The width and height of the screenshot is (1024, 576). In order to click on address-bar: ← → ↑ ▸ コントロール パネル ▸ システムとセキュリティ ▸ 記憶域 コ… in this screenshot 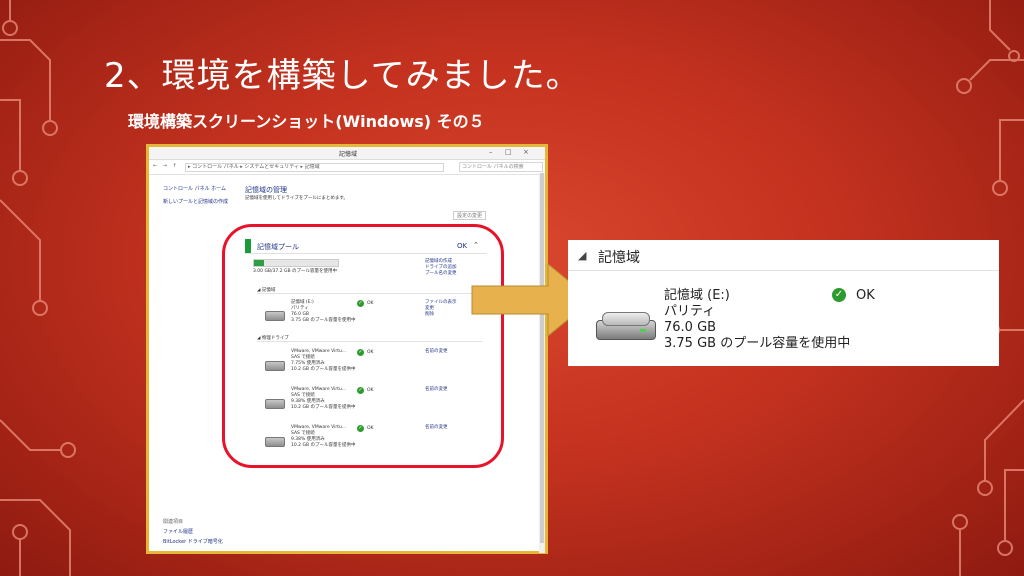, I will do `click(347, 167)`.